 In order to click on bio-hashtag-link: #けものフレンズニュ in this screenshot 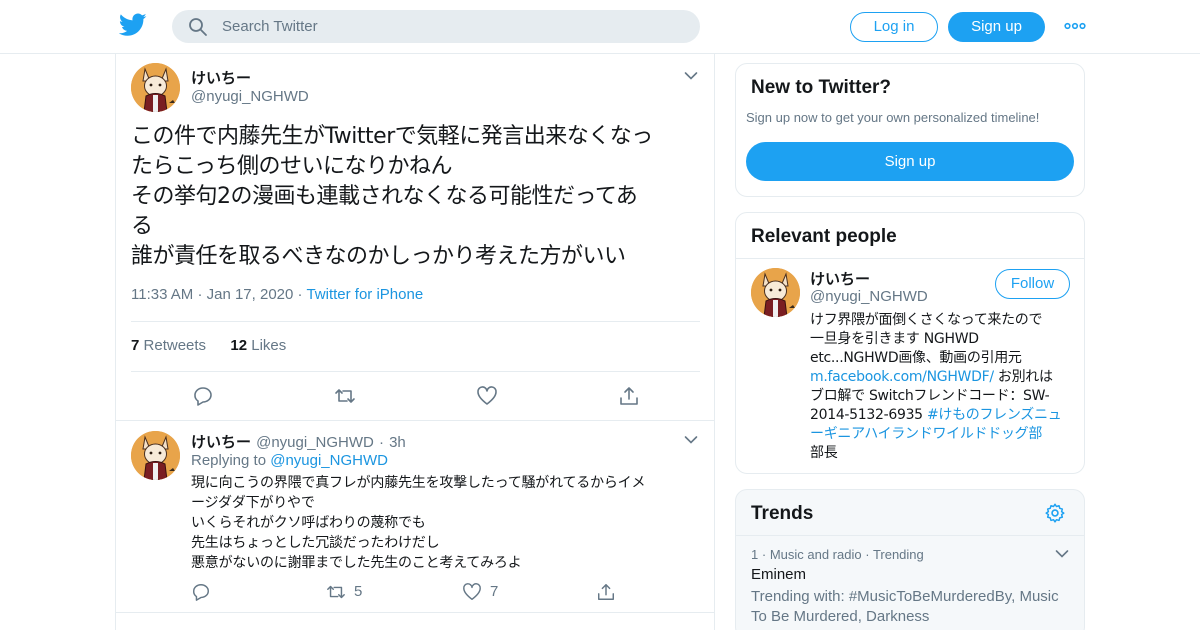, I will do `click(994, 415)`.